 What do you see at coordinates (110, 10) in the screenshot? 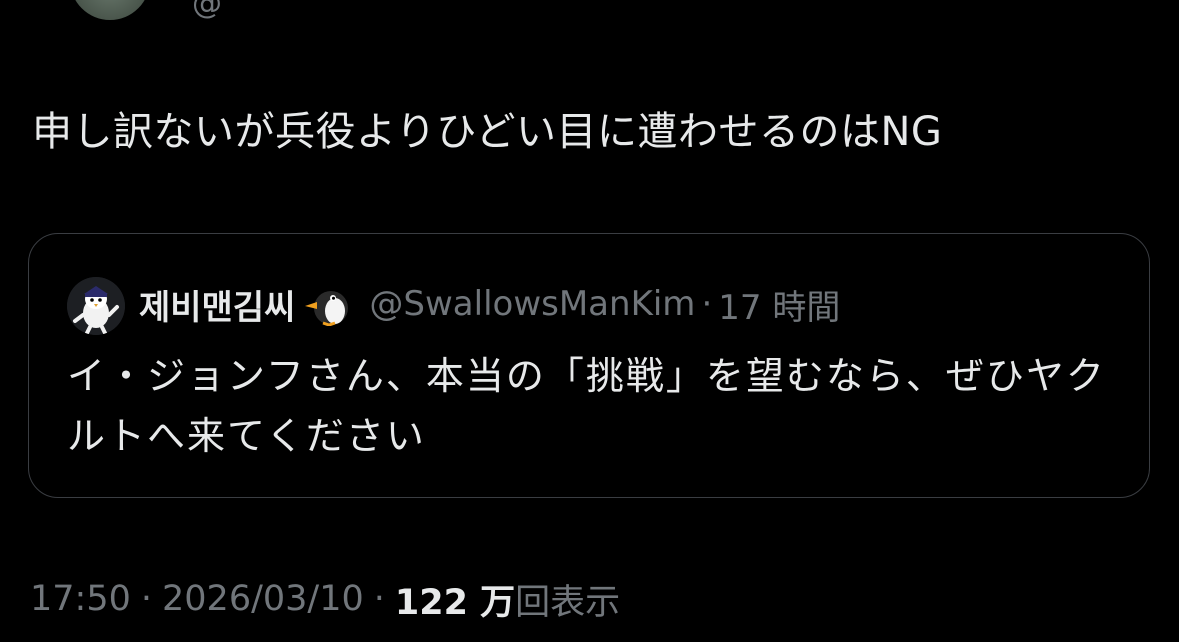
I see `author-avatar-icon` at bounding box center [110, 10].